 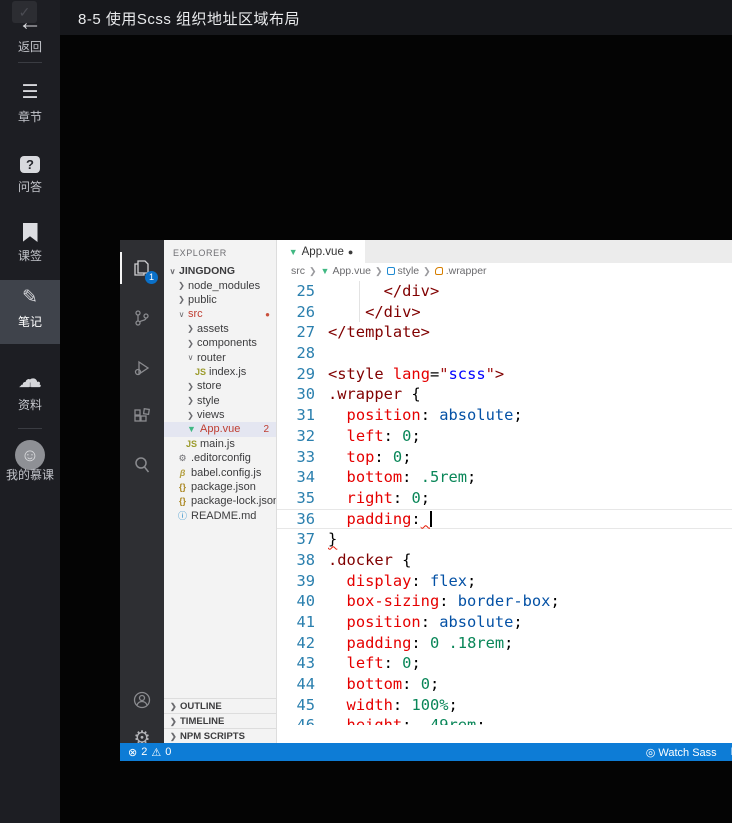 What do you see at coordinates (220, 472) in the screenshot?
I see `tree-item-babel.config.js: β babel.config.js` at bounding box center [220, 472].